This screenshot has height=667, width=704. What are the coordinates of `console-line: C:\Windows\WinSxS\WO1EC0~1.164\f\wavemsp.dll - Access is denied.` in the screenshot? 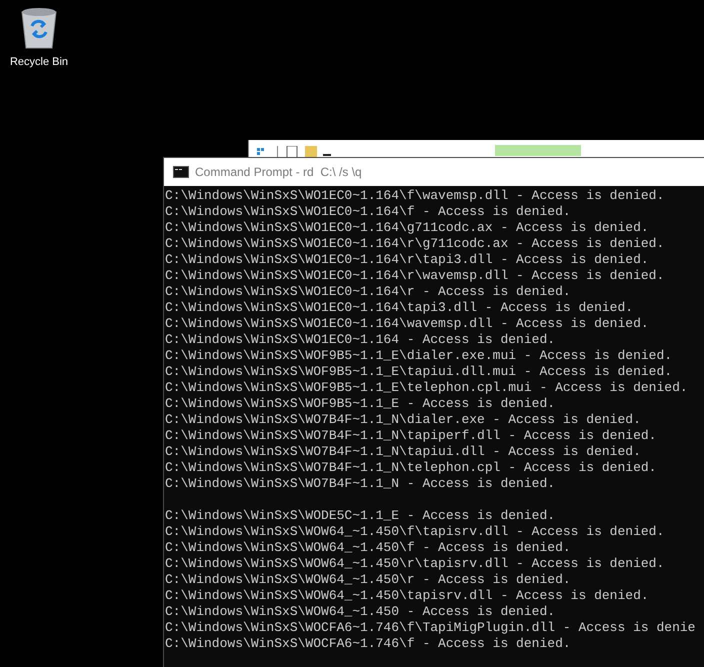 It's located at (414, 196).